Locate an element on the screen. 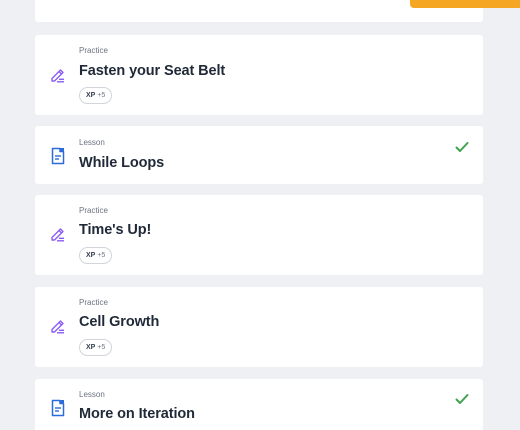 The width and height of the screenshot is (520, 430). item-title: Cell Growth is located at coordinates (119, 322).